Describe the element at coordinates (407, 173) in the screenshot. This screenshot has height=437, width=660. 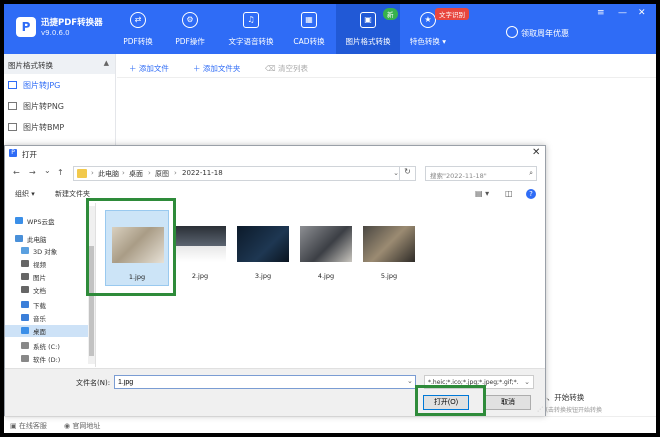
I see `refresh-icon: ↻` at that location.